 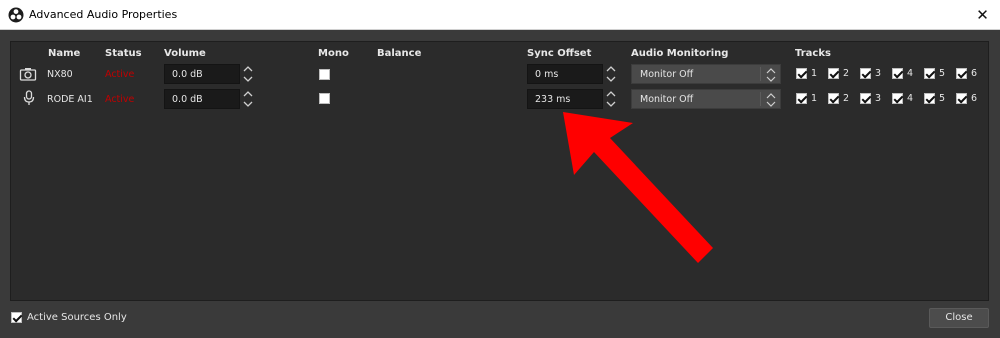 I want to click on camera-icon, so click(x=28, y=74).